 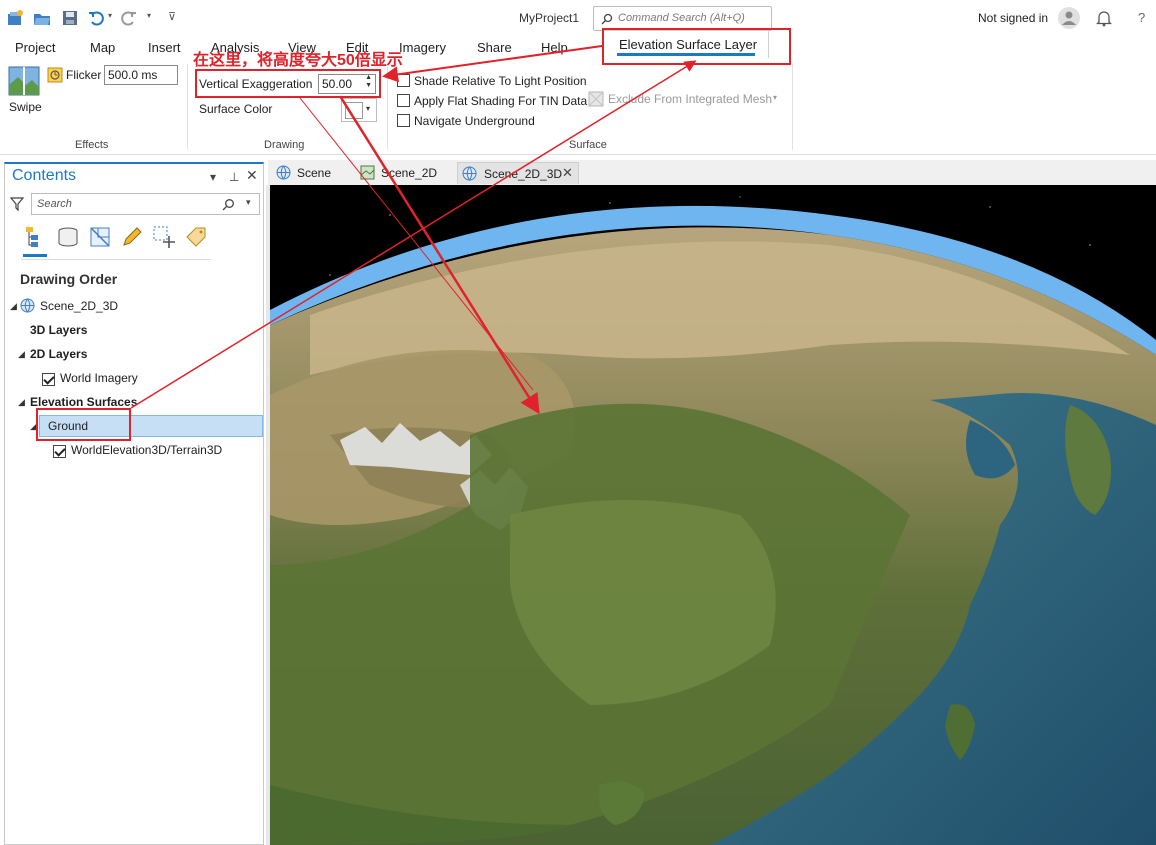 I want to click on exclude-mesh-label: Exclude From Integrated Mesh, so click(x=690, y=99).